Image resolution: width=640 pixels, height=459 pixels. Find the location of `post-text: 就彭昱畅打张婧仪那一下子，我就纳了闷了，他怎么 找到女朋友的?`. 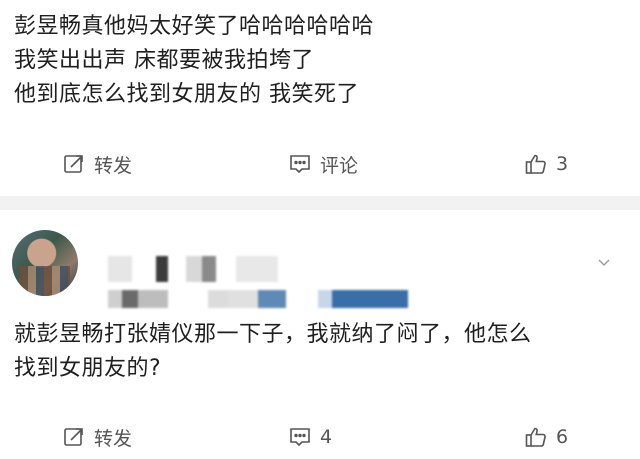

post-text: 就彭昱畅打张婧仪那一下子，我就纳了闷了，他怎么 找到女朋友的? is located at coordinates (320, 352).